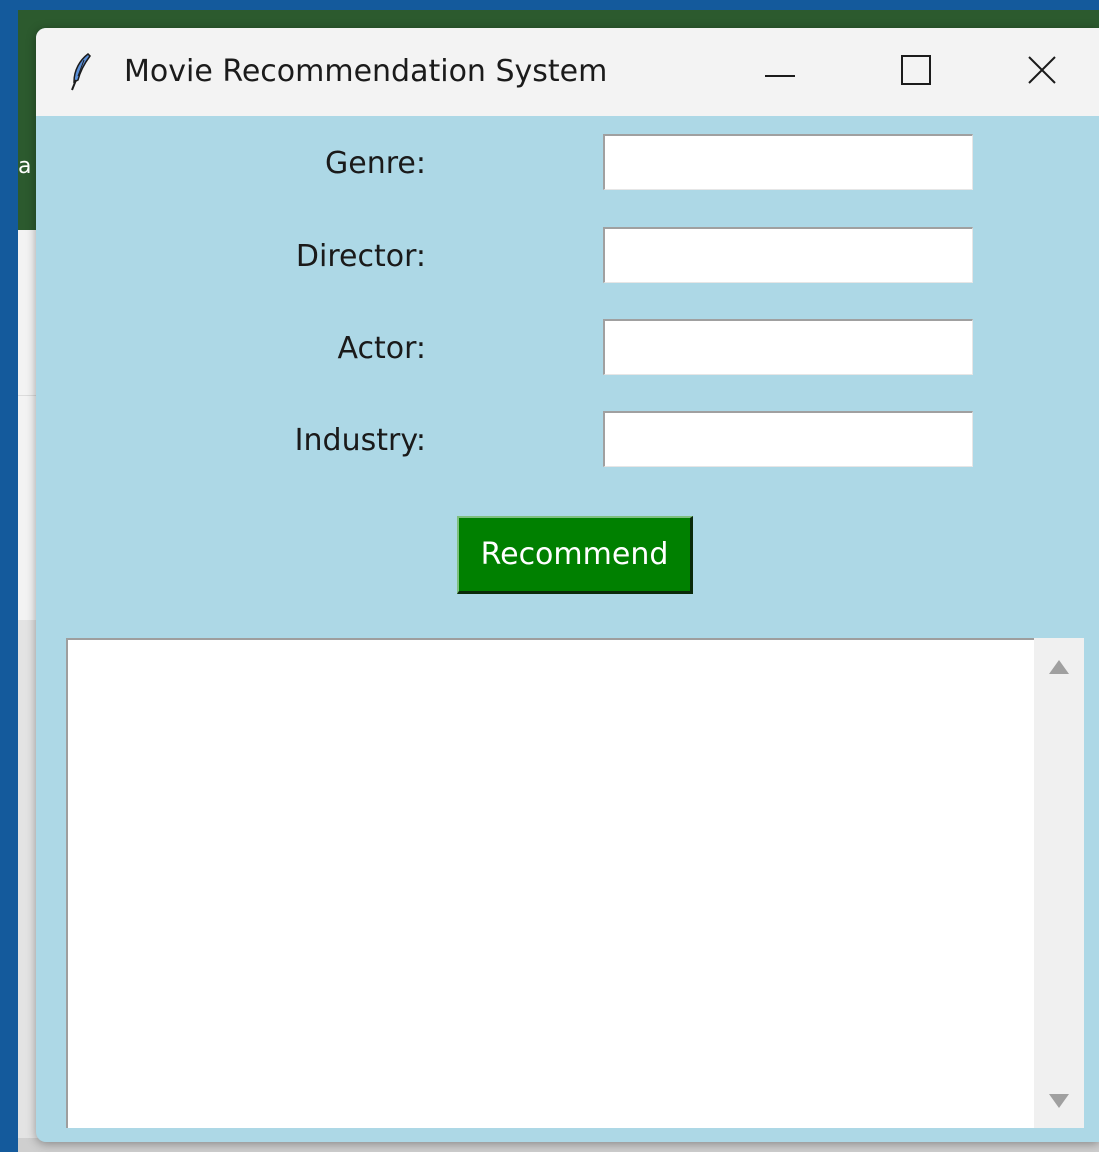 The width and height of the screenshot is (1099, 1152). What do you see at coordinates (81, 72) in the screenshot?
I see `feather-icon` at bounding box center [81, 72].